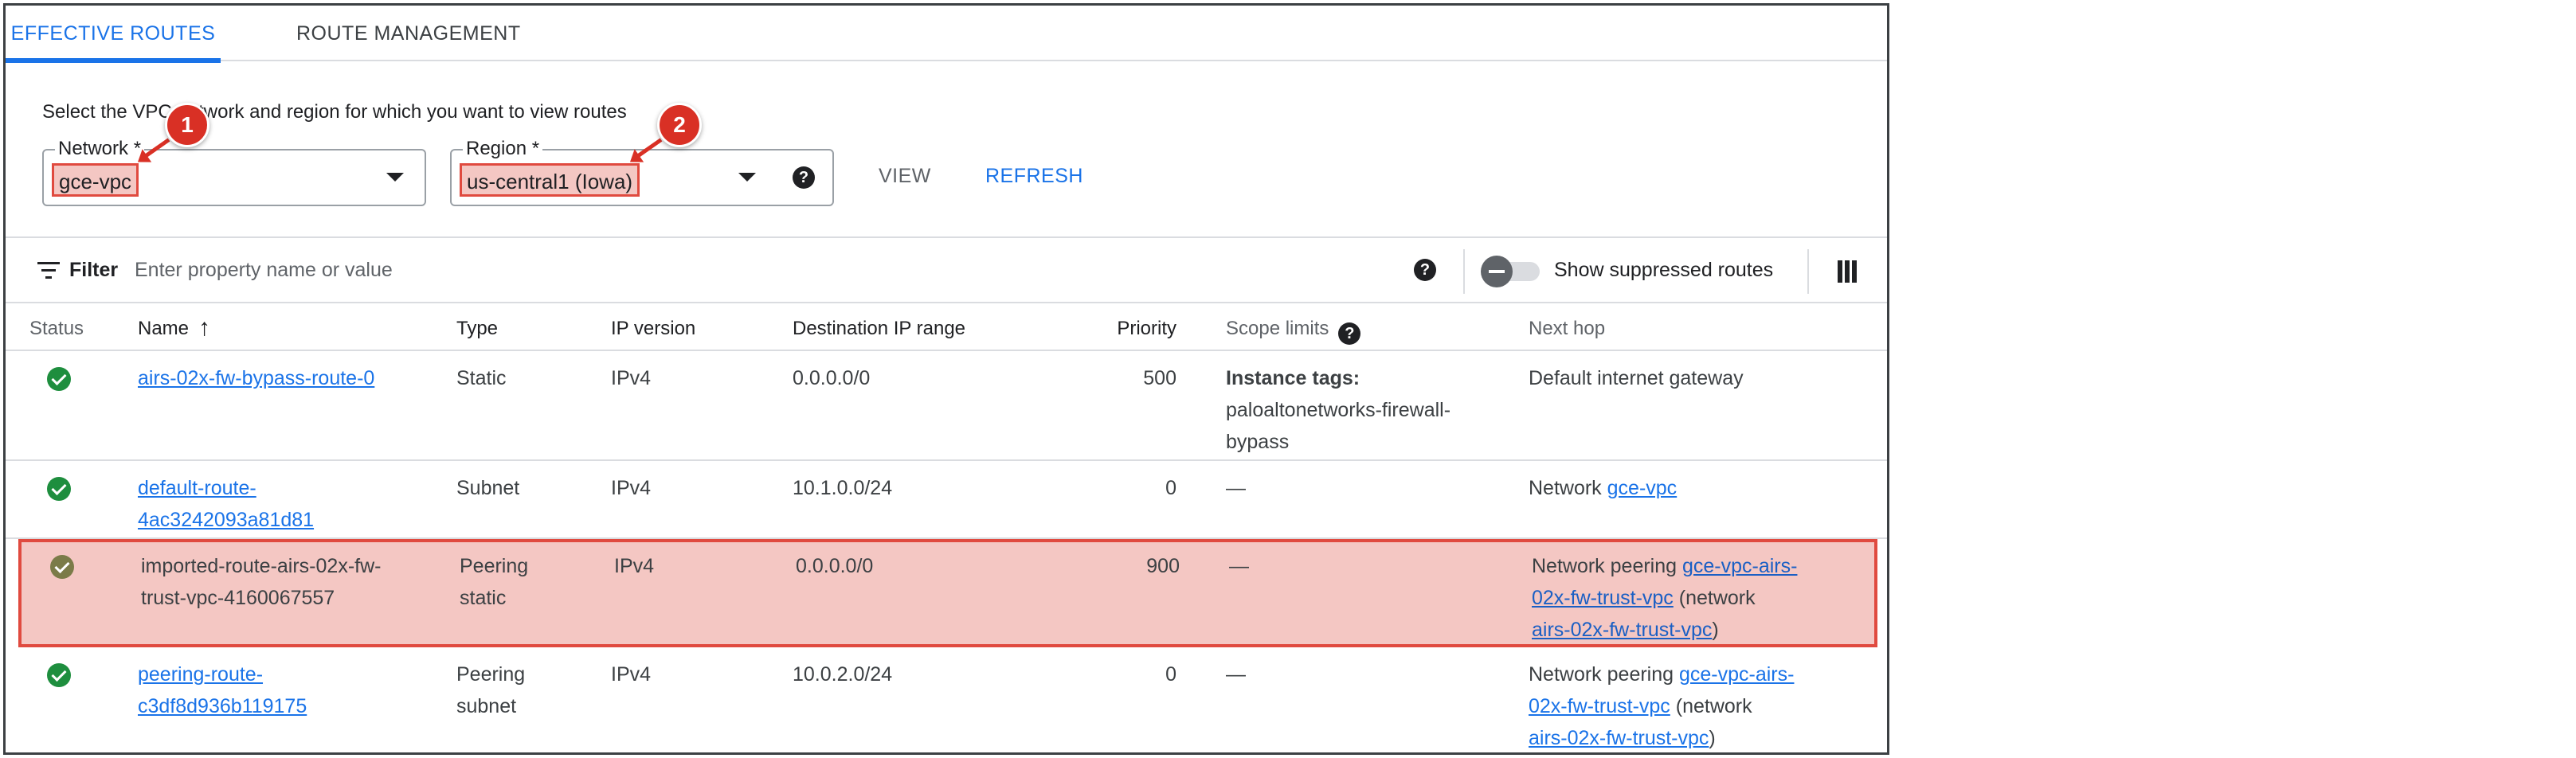 The width and height of the screenshot is (2576, 758). I want to click on region-select: Region * us-central1 (Iowa) ?, so click(642, 172).